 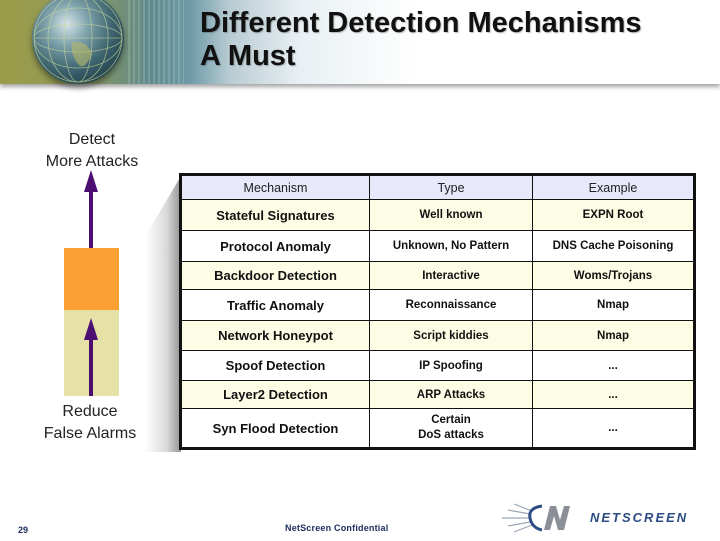 What do you see at coordinates (613, 275) in the screenshot?
I see `cell-example: Woms/Trojans` at bounding box center [613, 275].